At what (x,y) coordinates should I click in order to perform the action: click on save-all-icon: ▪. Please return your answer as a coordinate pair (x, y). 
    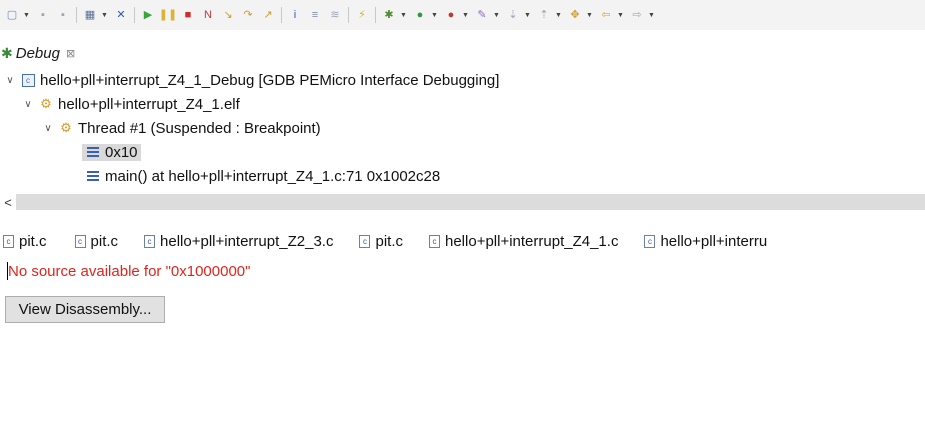
    Looking at the image, I should click on (63, 15).